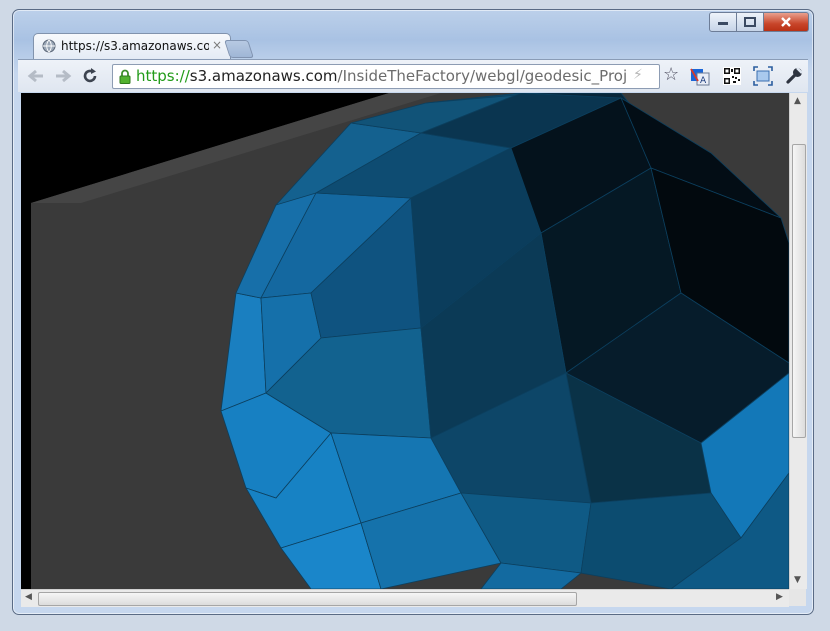 This screenshot has height=631, width=830. I want to click on reload-button, so click(90, 76).